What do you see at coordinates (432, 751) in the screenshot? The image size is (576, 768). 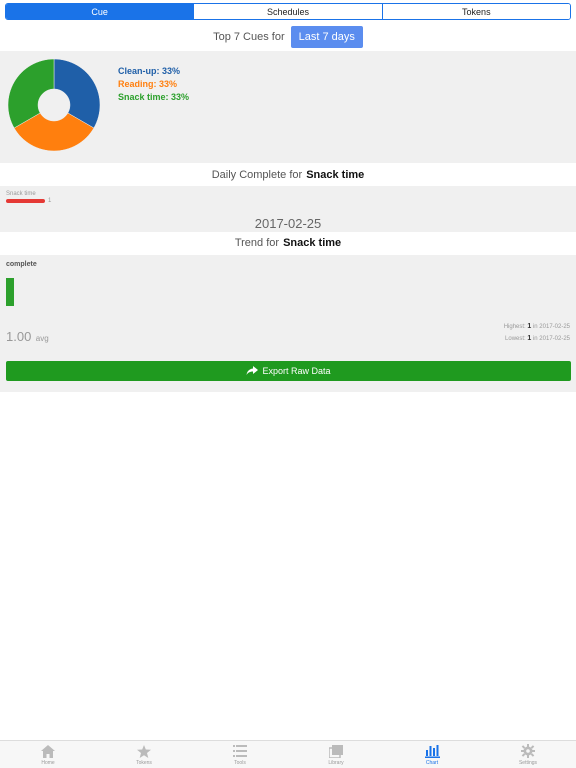 I see `chart-icon` at bounding box center [432, 751].